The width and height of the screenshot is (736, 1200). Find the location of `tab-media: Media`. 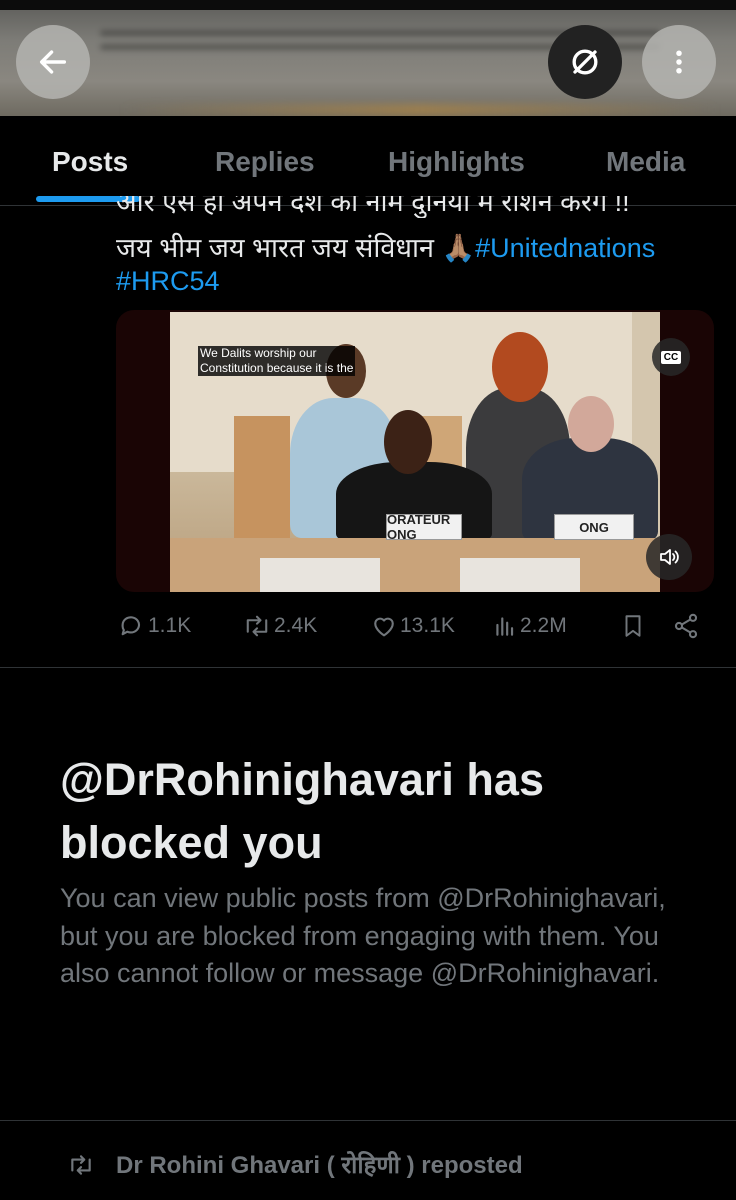

tab-media: Media is located at coordinates (645, 162).